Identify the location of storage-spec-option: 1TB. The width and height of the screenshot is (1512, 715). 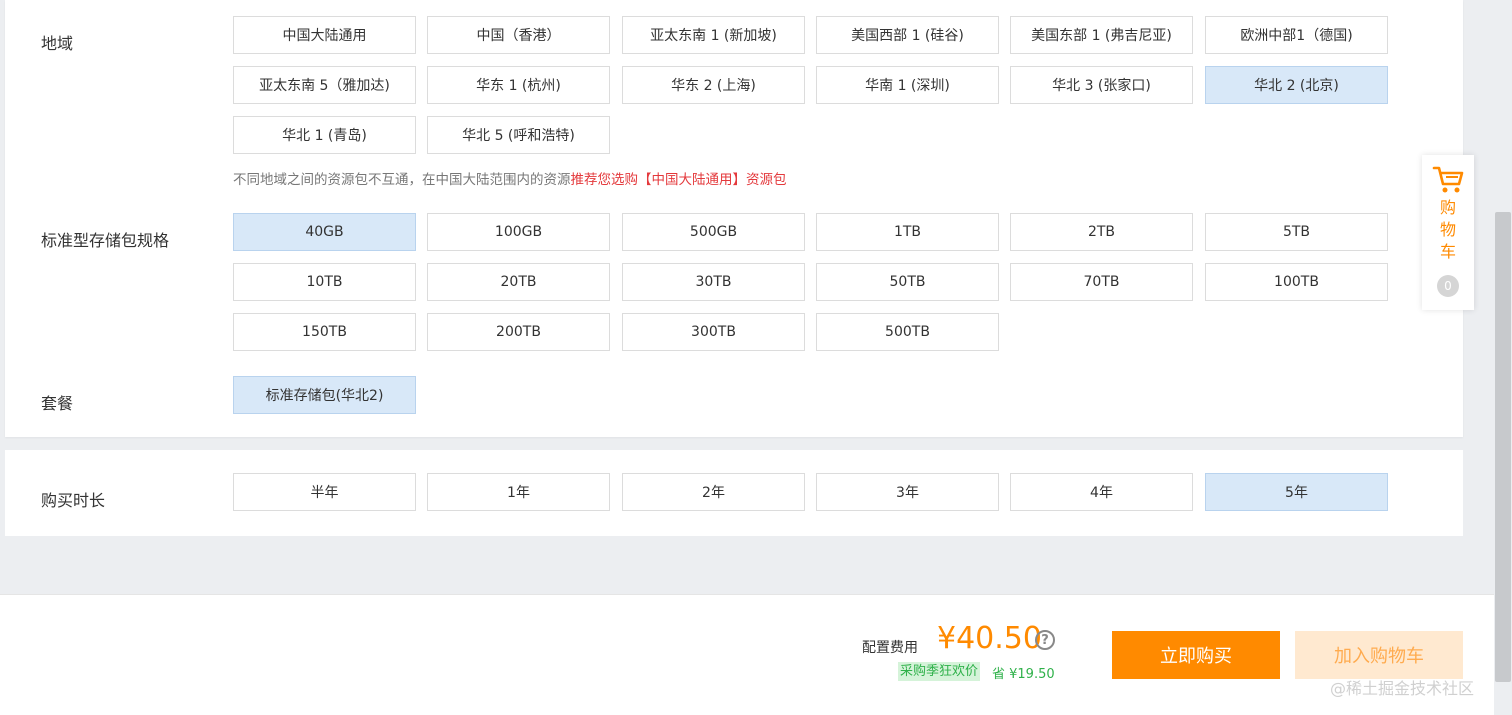
(907, 232).